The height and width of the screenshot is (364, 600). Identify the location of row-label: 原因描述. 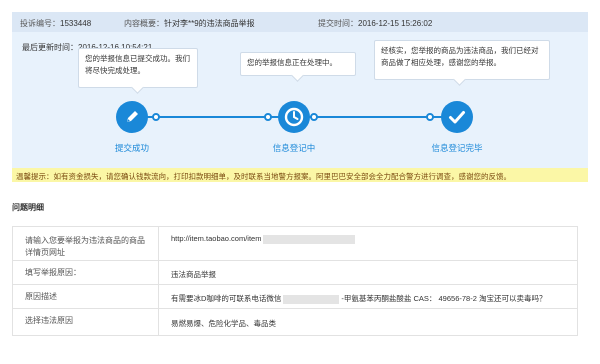
(86, 296).